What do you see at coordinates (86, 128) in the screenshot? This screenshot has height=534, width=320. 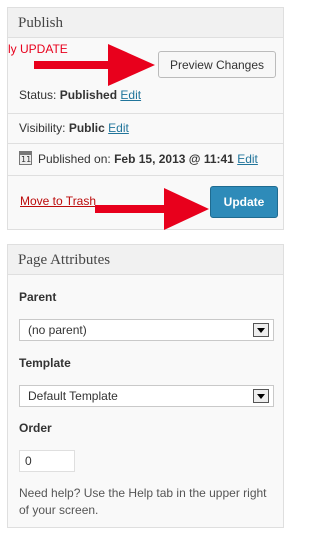 I see `visibility-value: Public` at bounding box center [86, 128].